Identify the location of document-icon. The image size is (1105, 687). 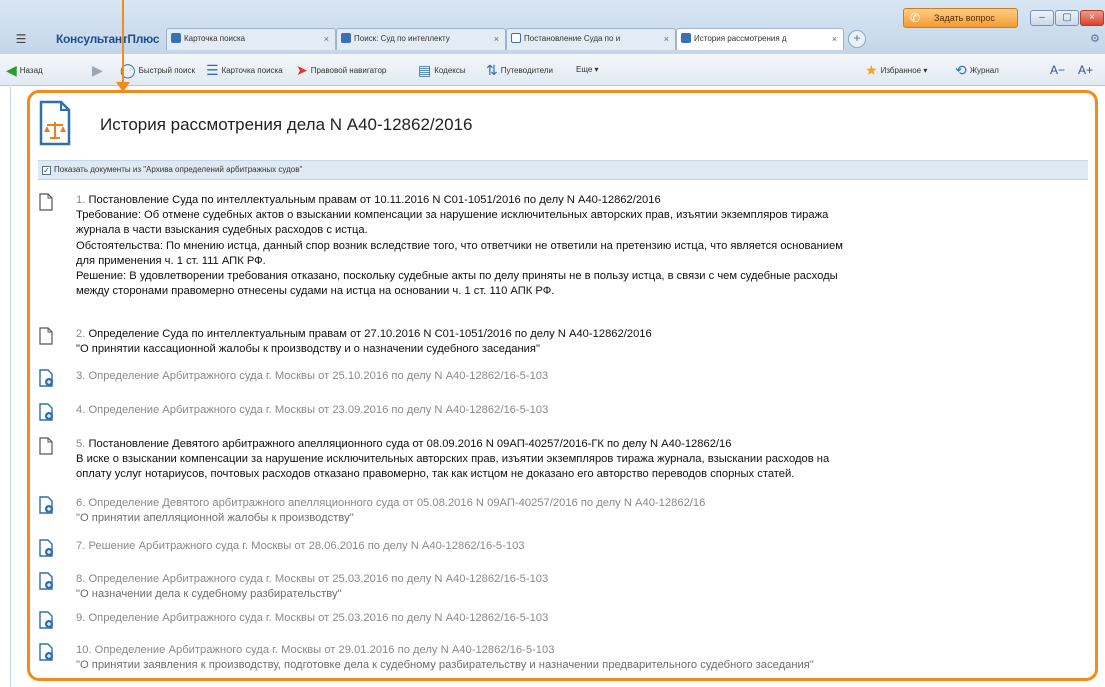
(516, 38).